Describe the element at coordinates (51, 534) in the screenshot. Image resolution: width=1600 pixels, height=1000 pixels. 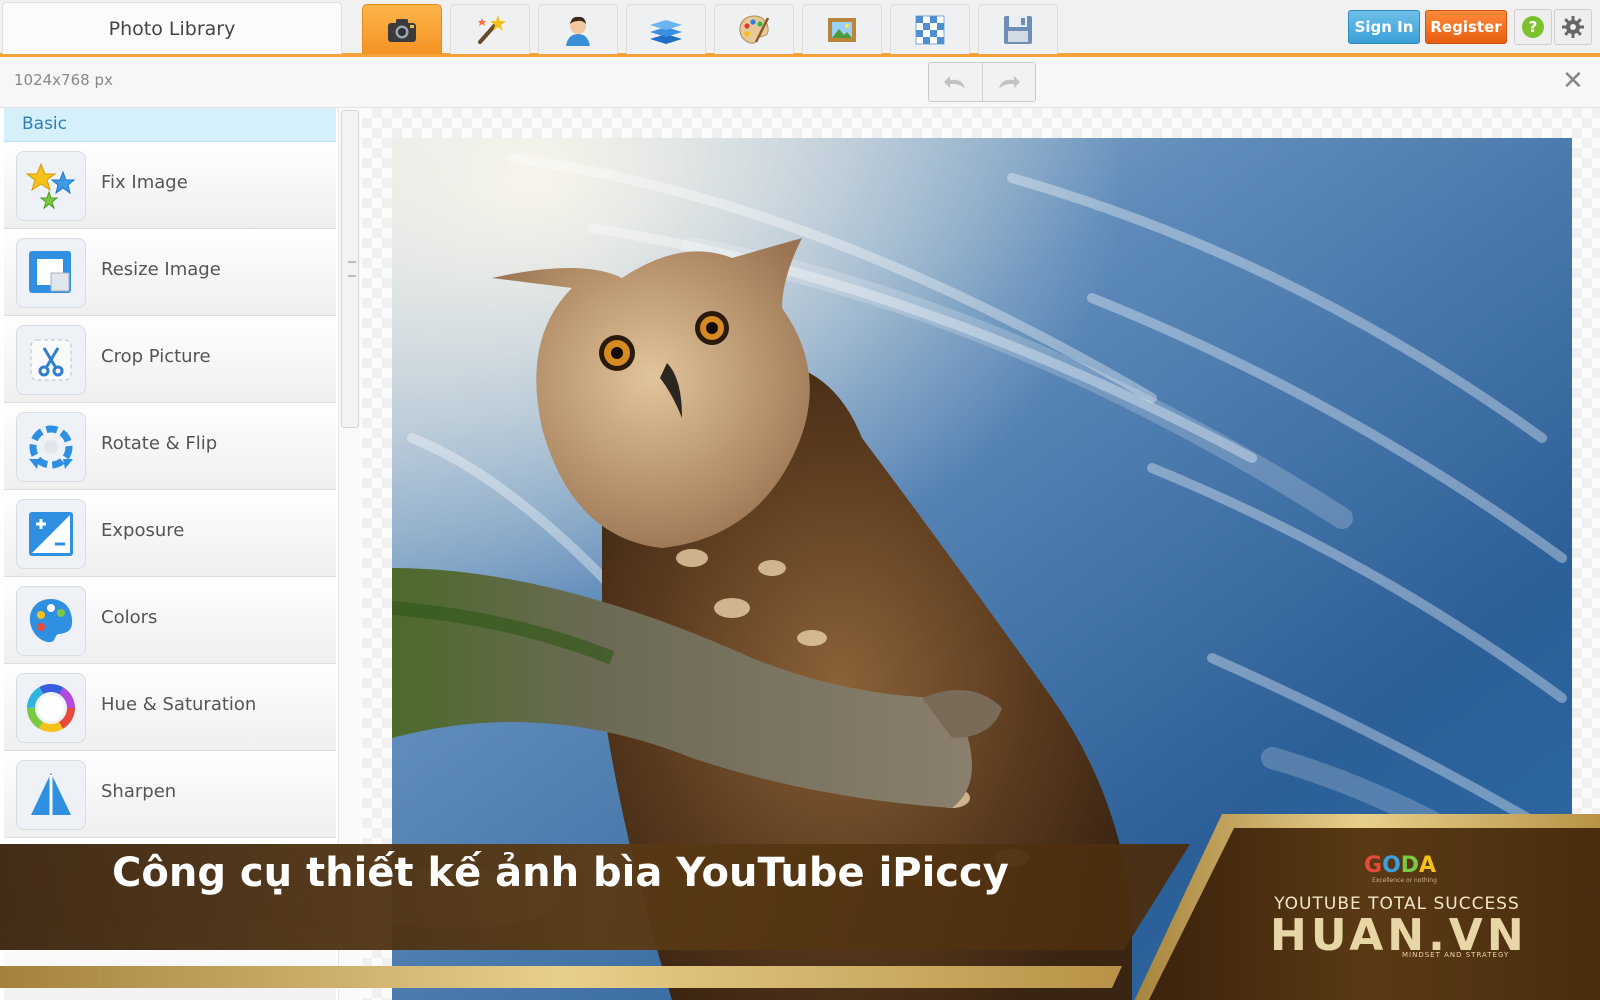
I see `exposure-icon` at that location.